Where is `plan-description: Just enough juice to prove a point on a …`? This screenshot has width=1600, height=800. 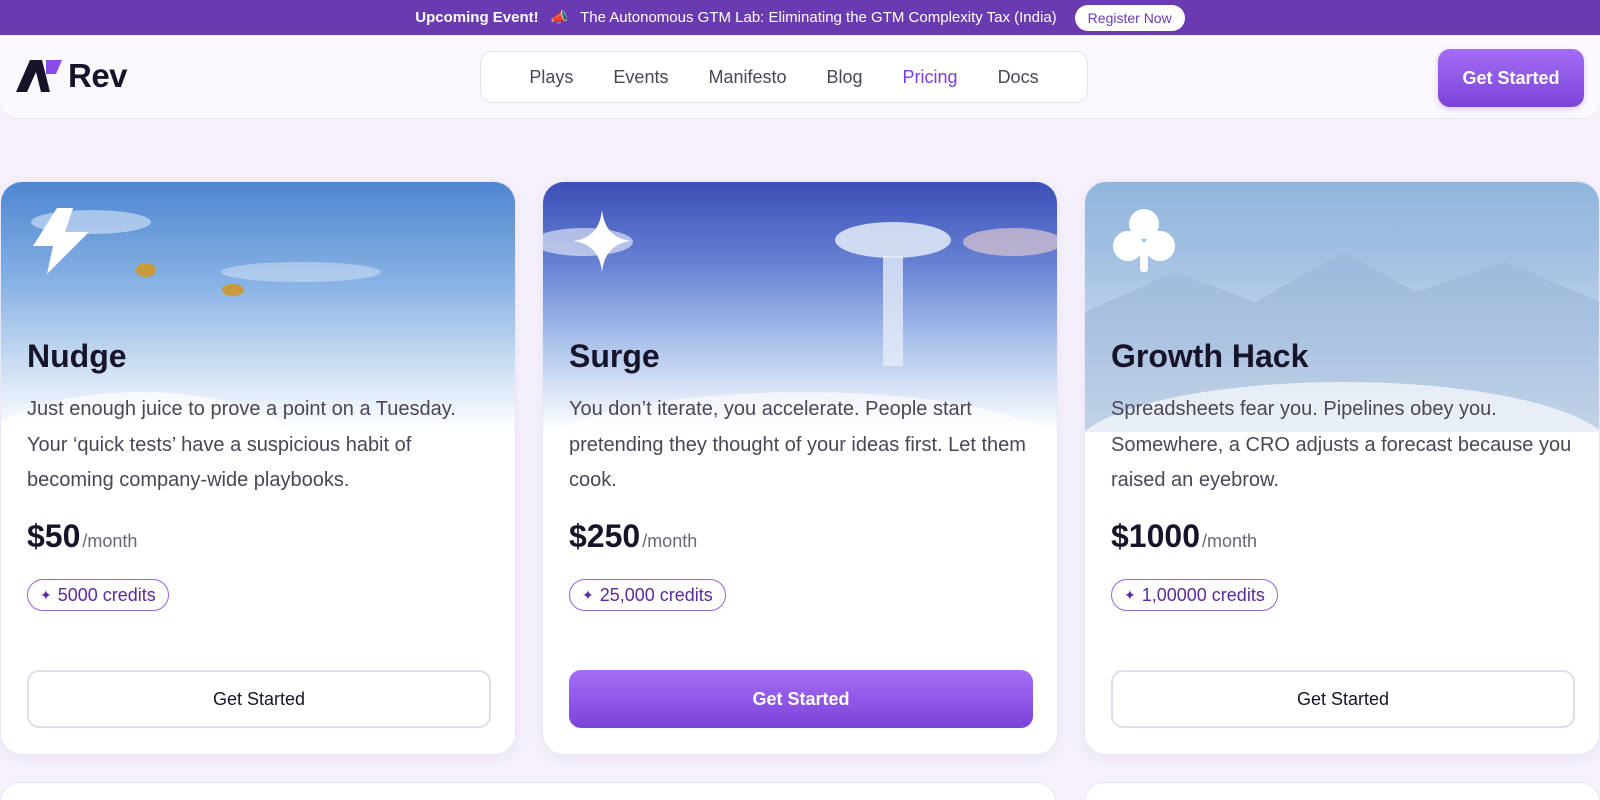
plan-description: Just enough juice to prove a point on a … is located at coordinates (241, 444).